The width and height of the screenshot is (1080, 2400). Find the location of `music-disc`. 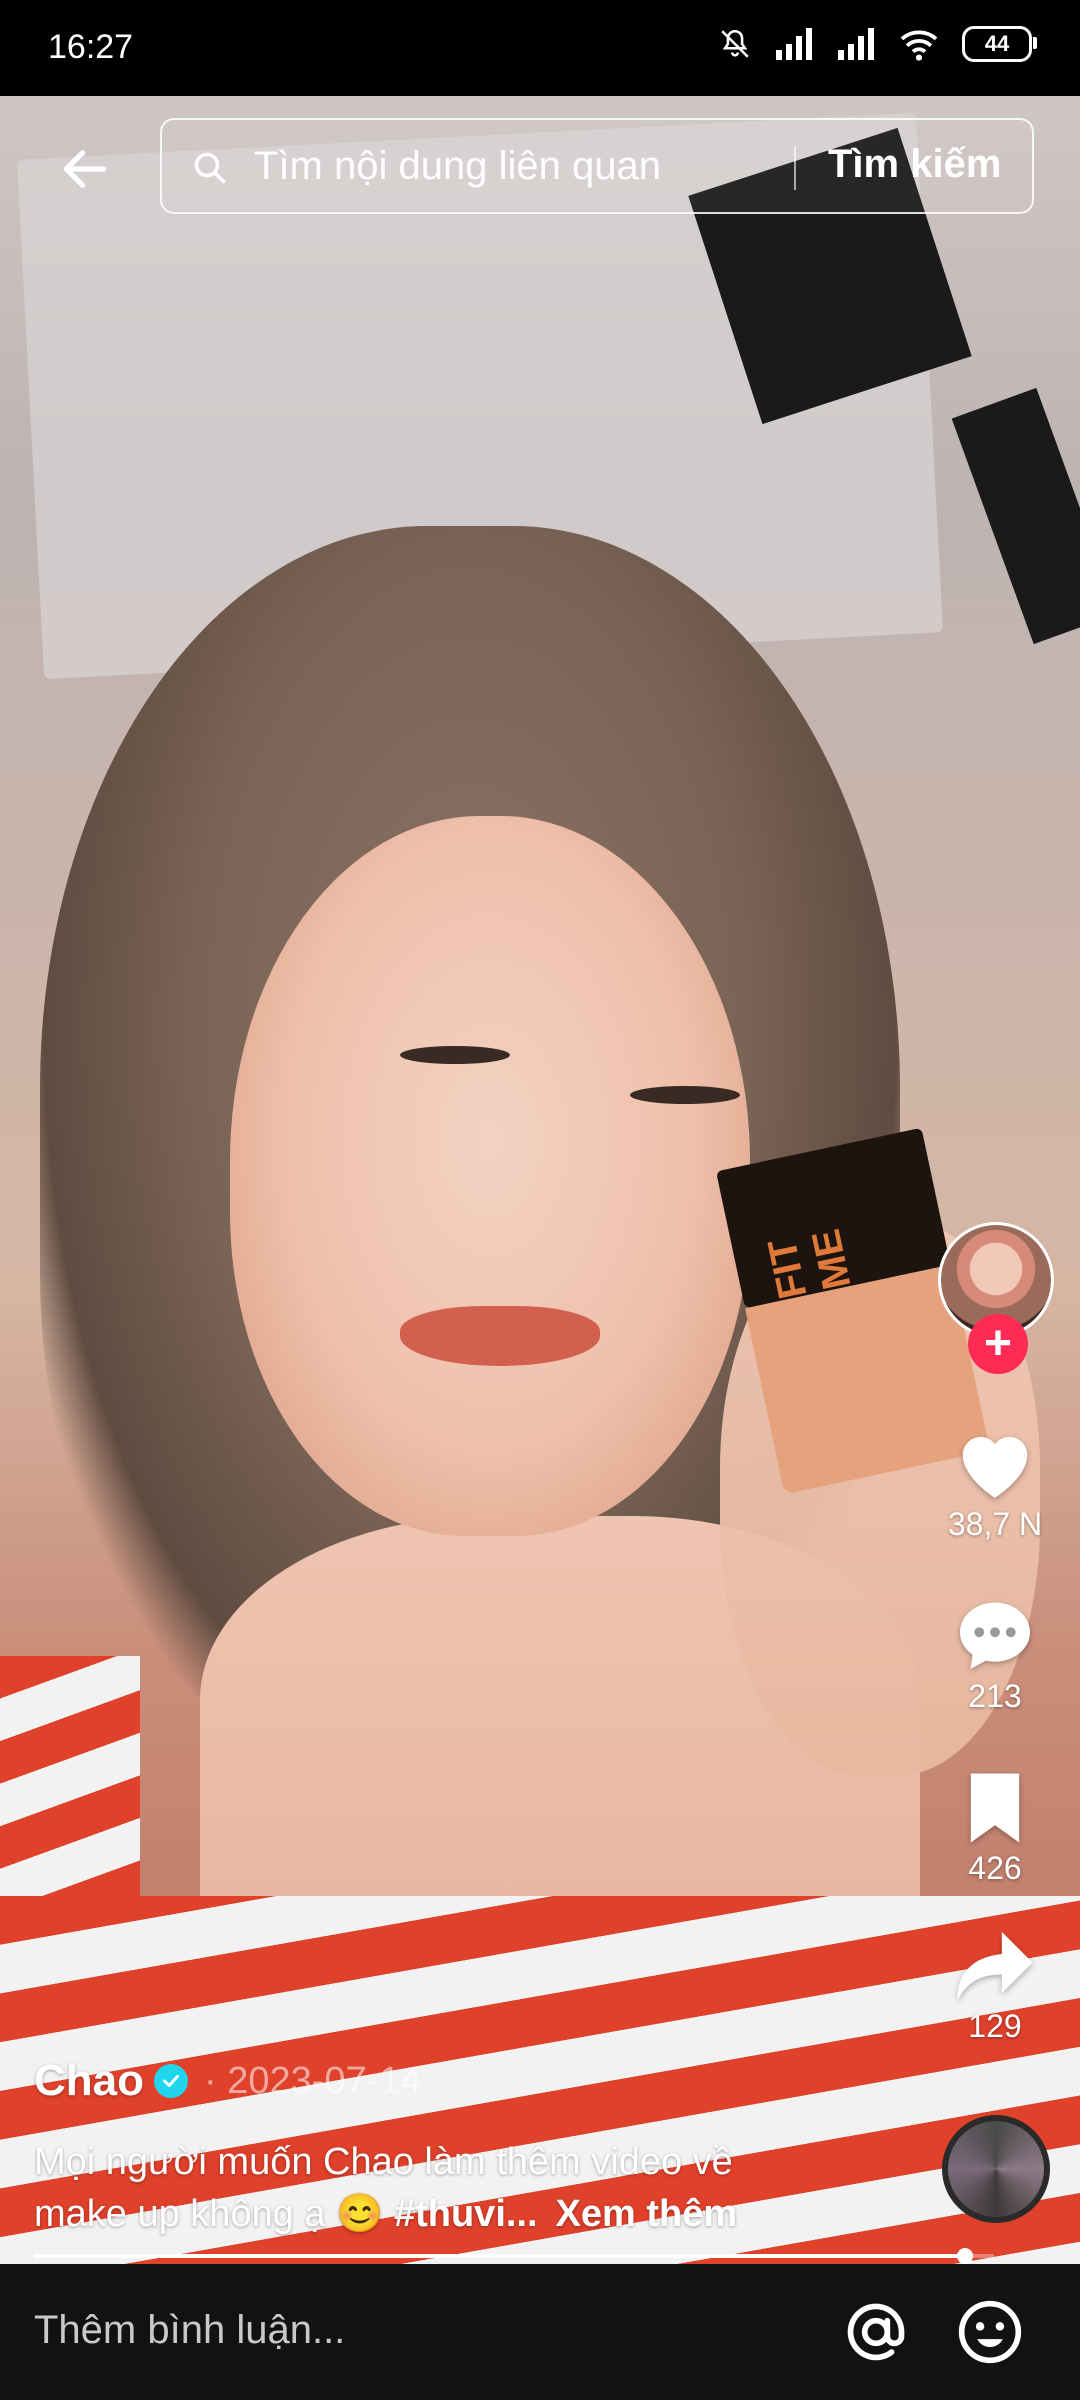

music-disc is located at coordinates (996, 2169).